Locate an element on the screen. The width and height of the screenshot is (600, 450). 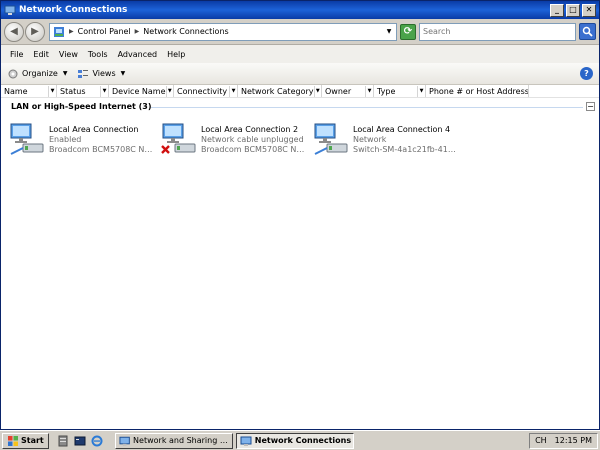
minus-icon: − is located at coordinates (590, 106).